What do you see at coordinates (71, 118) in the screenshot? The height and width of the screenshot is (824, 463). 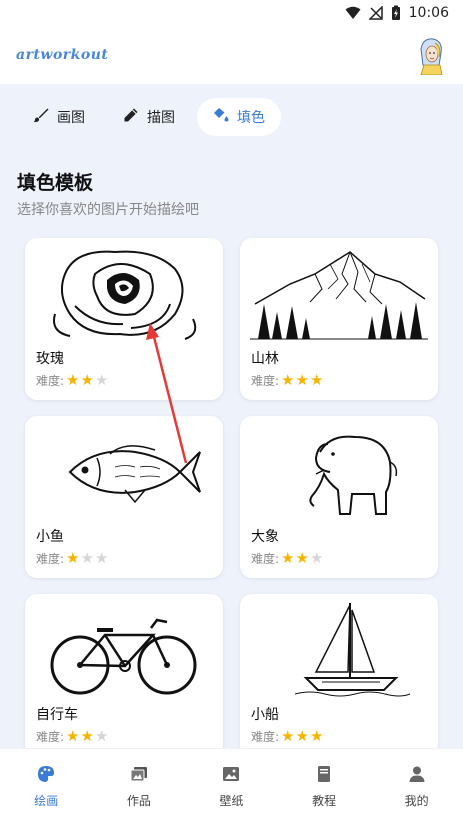 I see `tab-label: 画图` at bounding box center [71, 118].